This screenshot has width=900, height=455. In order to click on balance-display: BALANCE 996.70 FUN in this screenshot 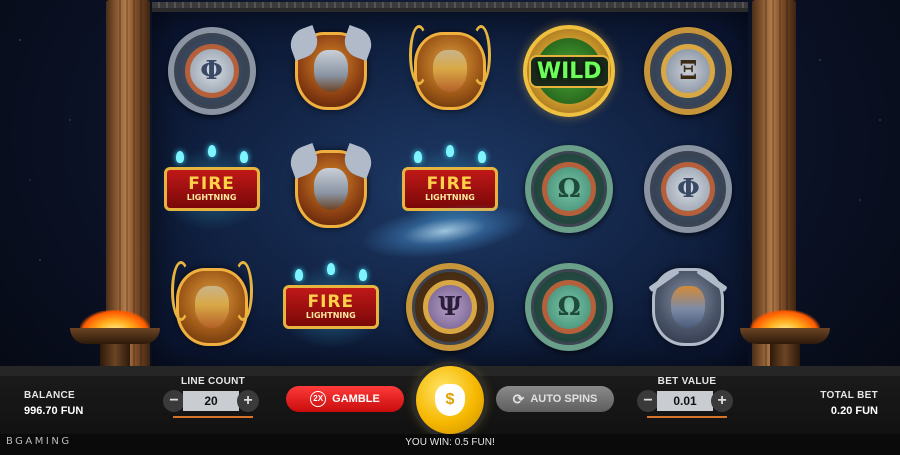, I will do `click(53, 404)`.